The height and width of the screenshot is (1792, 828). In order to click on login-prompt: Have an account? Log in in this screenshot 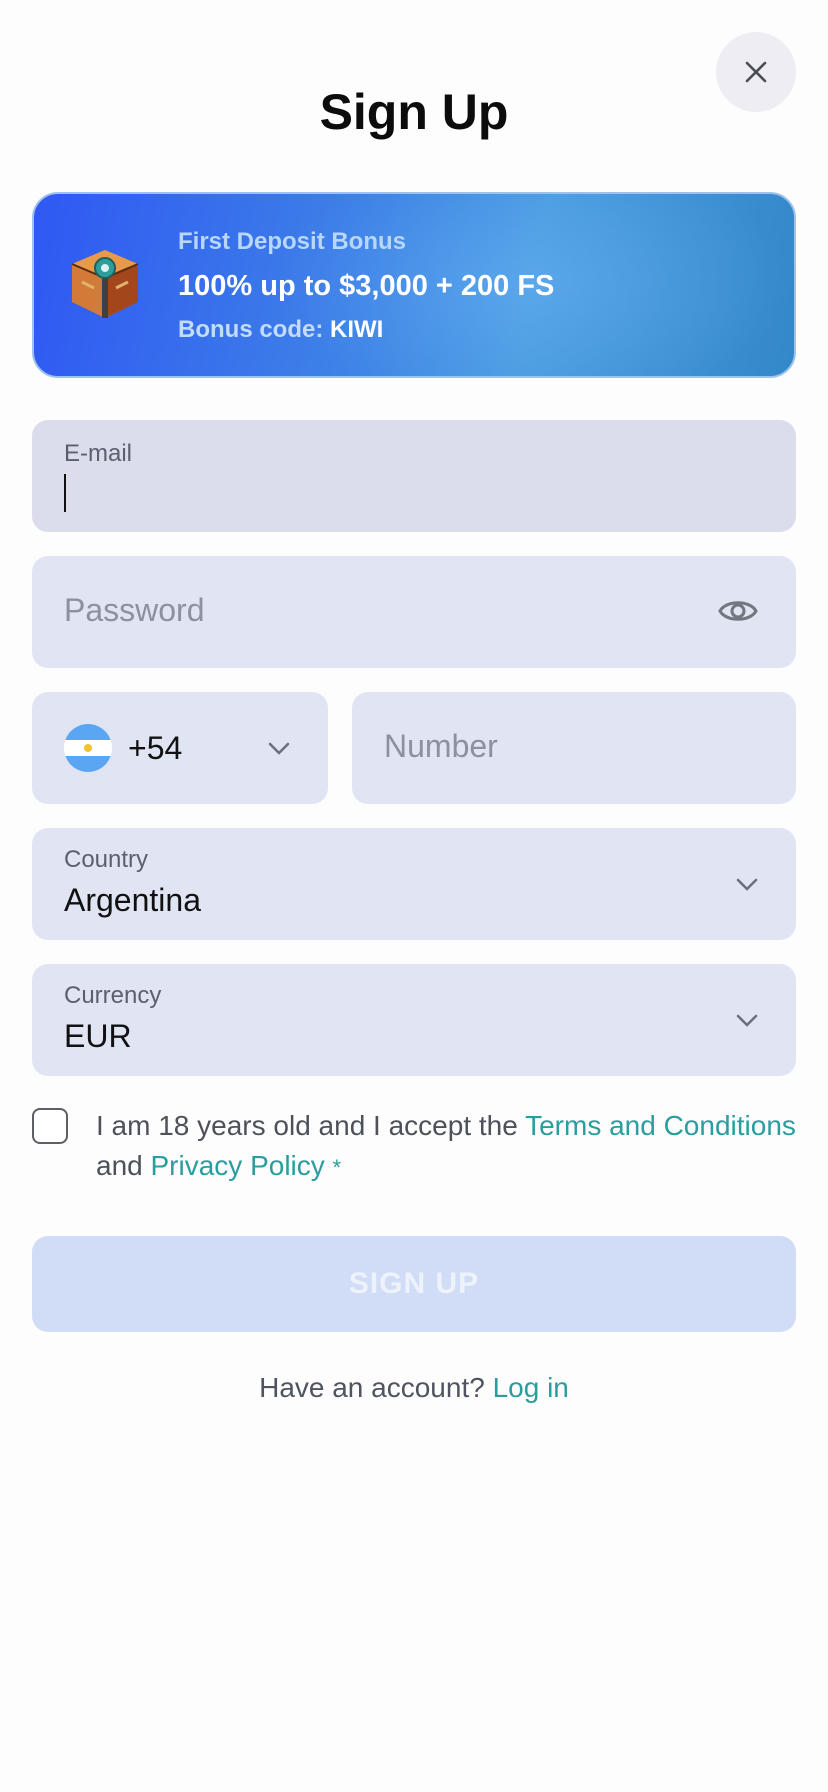, I will do `click(414, 1388)`.